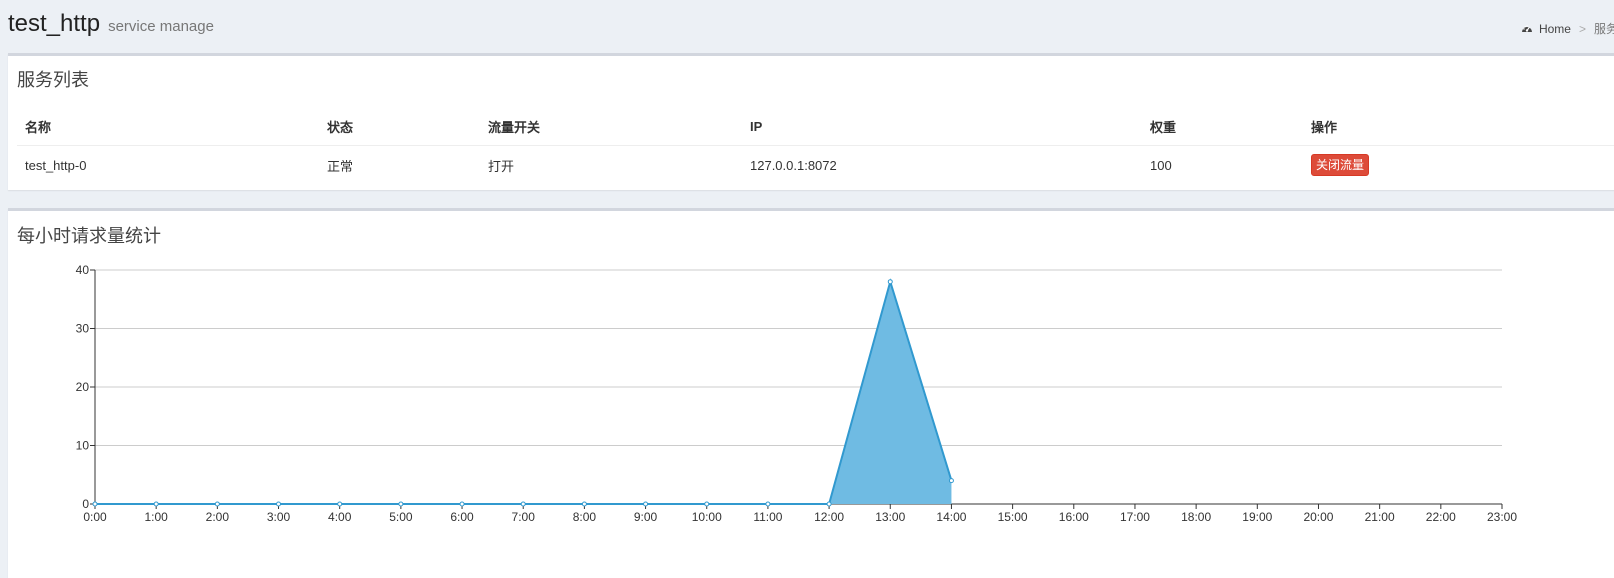 The height and width of the screenshot is (578, 1614). I want to click on column-header-flow-switch: 流量开关, so click(611, 127).